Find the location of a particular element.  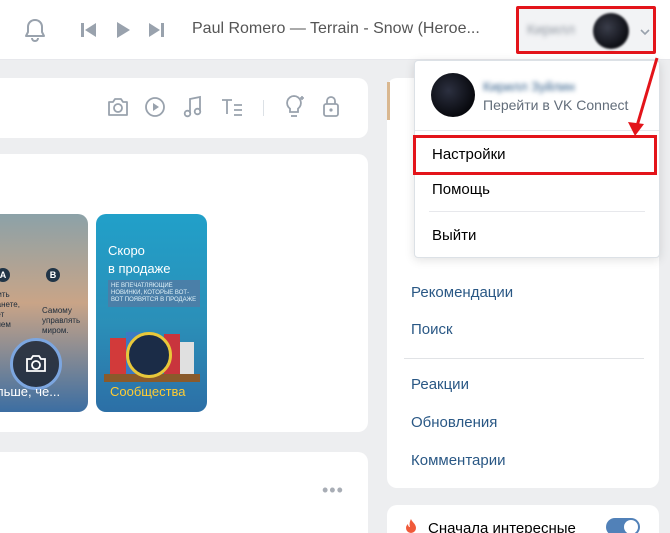

menu-item-comments: Комментарии is located at coordinates (458, 460).